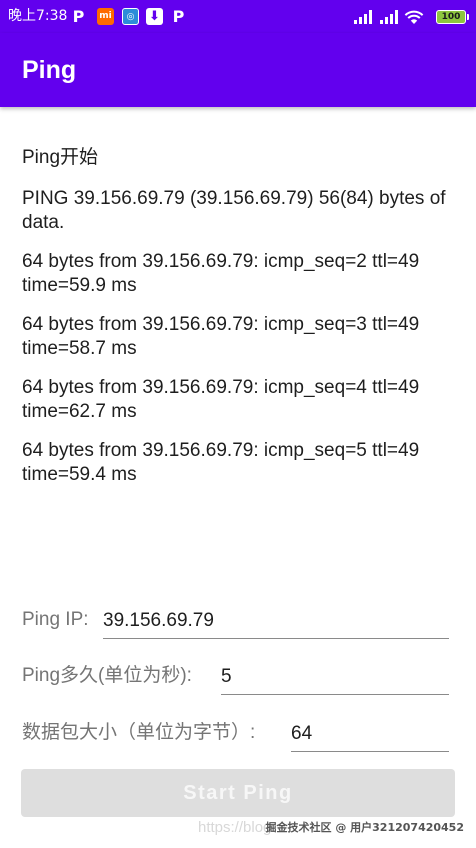 The image size is (476, 848). I want to click on watermark-url: https://blog., so click(237, 827).